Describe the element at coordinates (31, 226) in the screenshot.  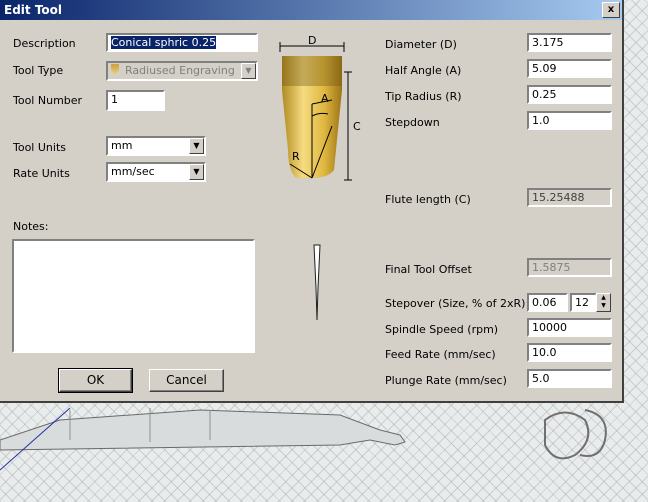
I see `notes-label: Notes:` at that location.